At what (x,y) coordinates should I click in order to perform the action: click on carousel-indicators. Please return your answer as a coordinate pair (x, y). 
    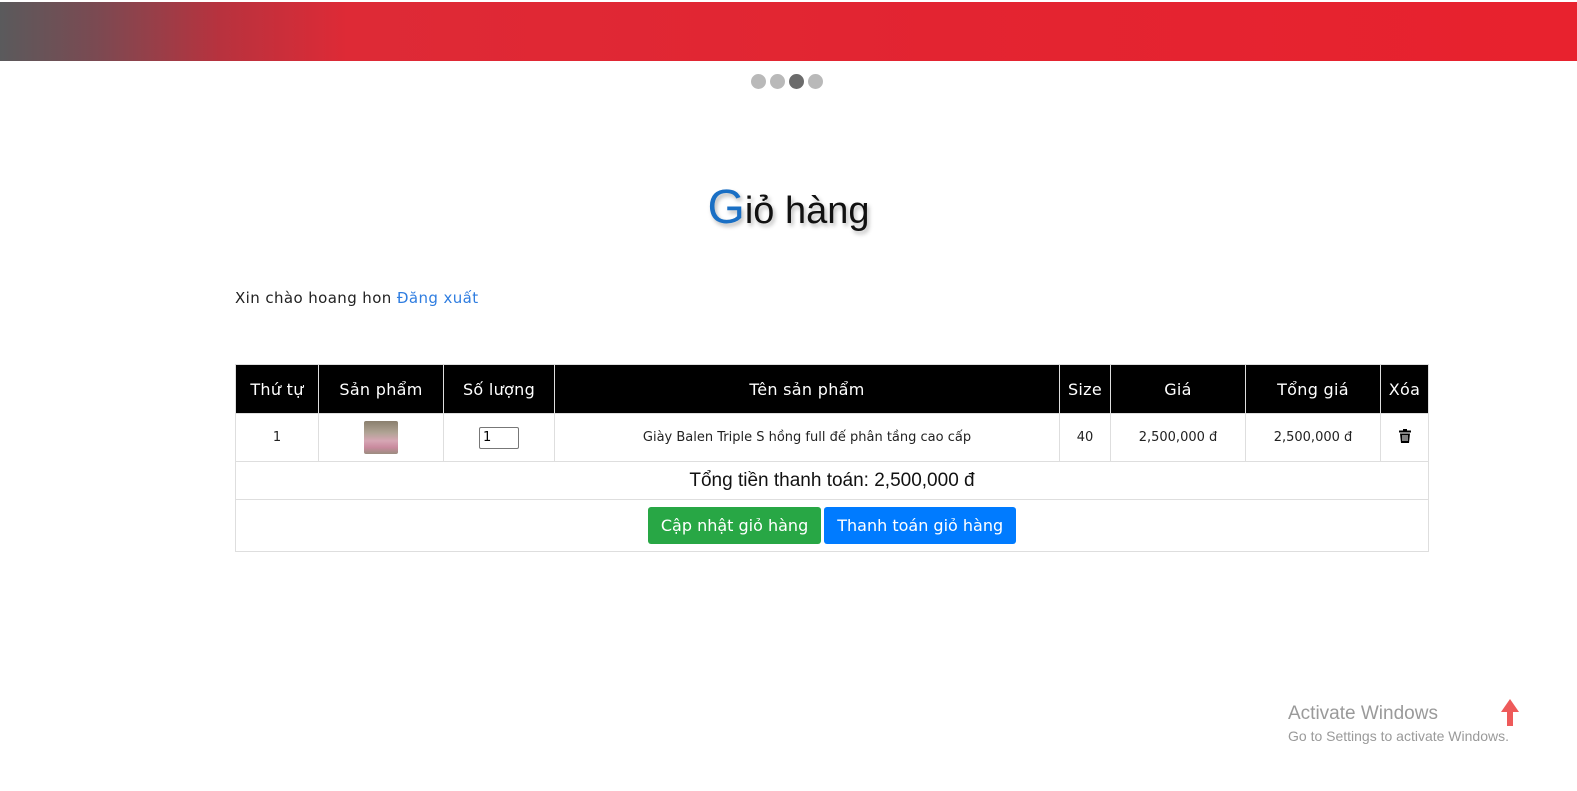
    Looking at the image, I should click on (787, 81).